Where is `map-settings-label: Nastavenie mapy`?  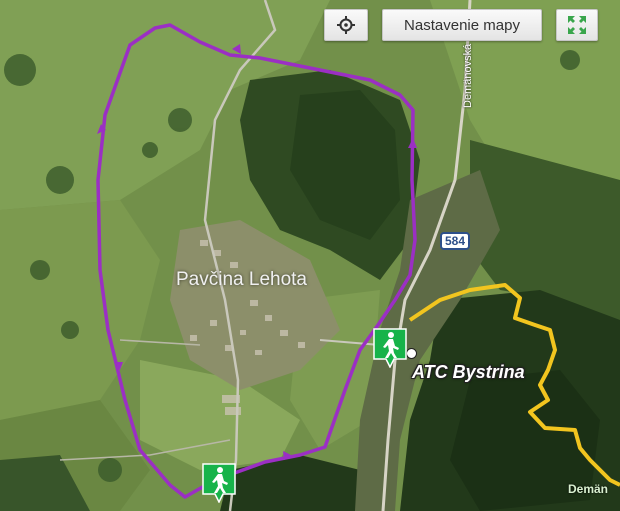
map-settings-label: Nastavenie mapy is located at coordinates (462, 25).